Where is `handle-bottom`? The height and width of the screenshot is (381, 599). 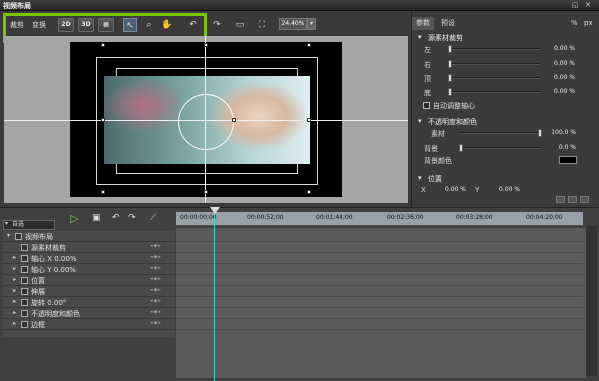 handle-bottom is located at coordinates (206, 192).